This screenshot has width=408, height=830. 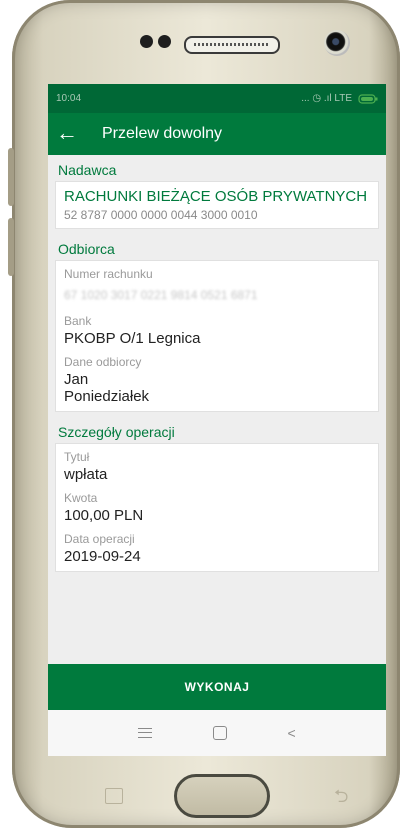 I want to click on recipient-name-line2: Poniedziałek, so click(x=107, y=396).